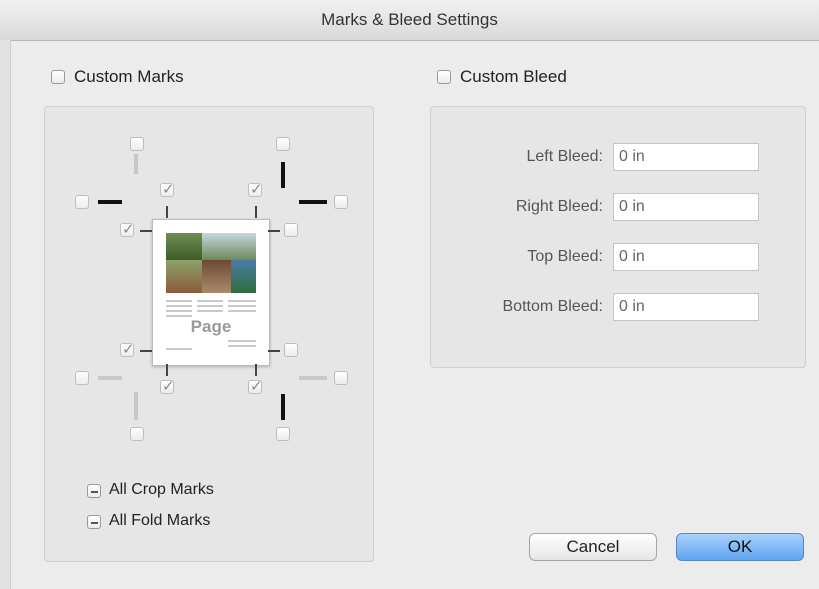 The image size is (819, 589). What do you see at coordinates (565, 156) in the screenshot?
I see `left-bleed-label: Left Bleed:` at bounding box center [565, 156].